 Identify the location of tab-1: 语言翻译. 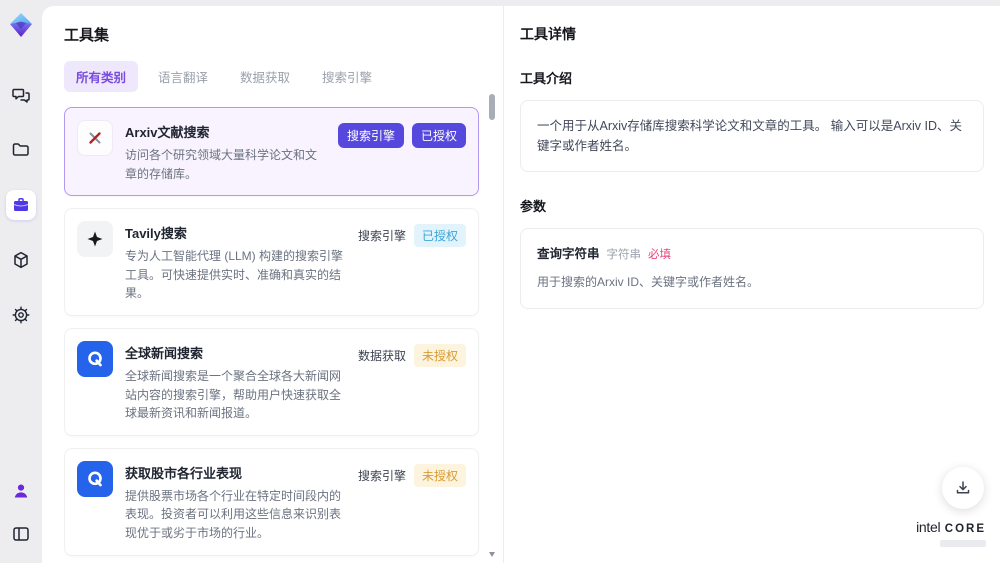
(183, 76).